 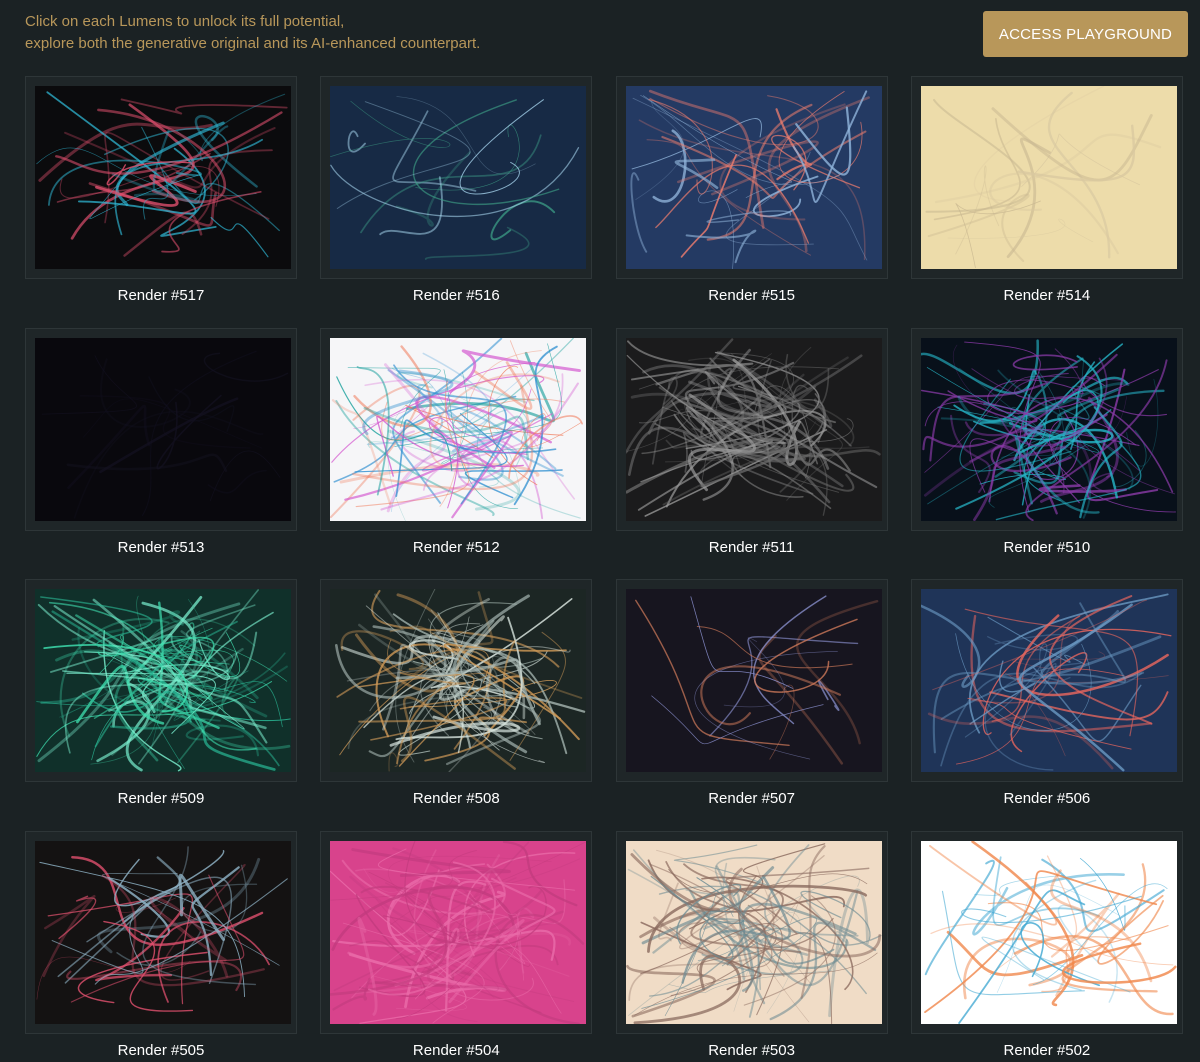 I want to click on render-caption: Render #503, so click(x=752, y=1051).